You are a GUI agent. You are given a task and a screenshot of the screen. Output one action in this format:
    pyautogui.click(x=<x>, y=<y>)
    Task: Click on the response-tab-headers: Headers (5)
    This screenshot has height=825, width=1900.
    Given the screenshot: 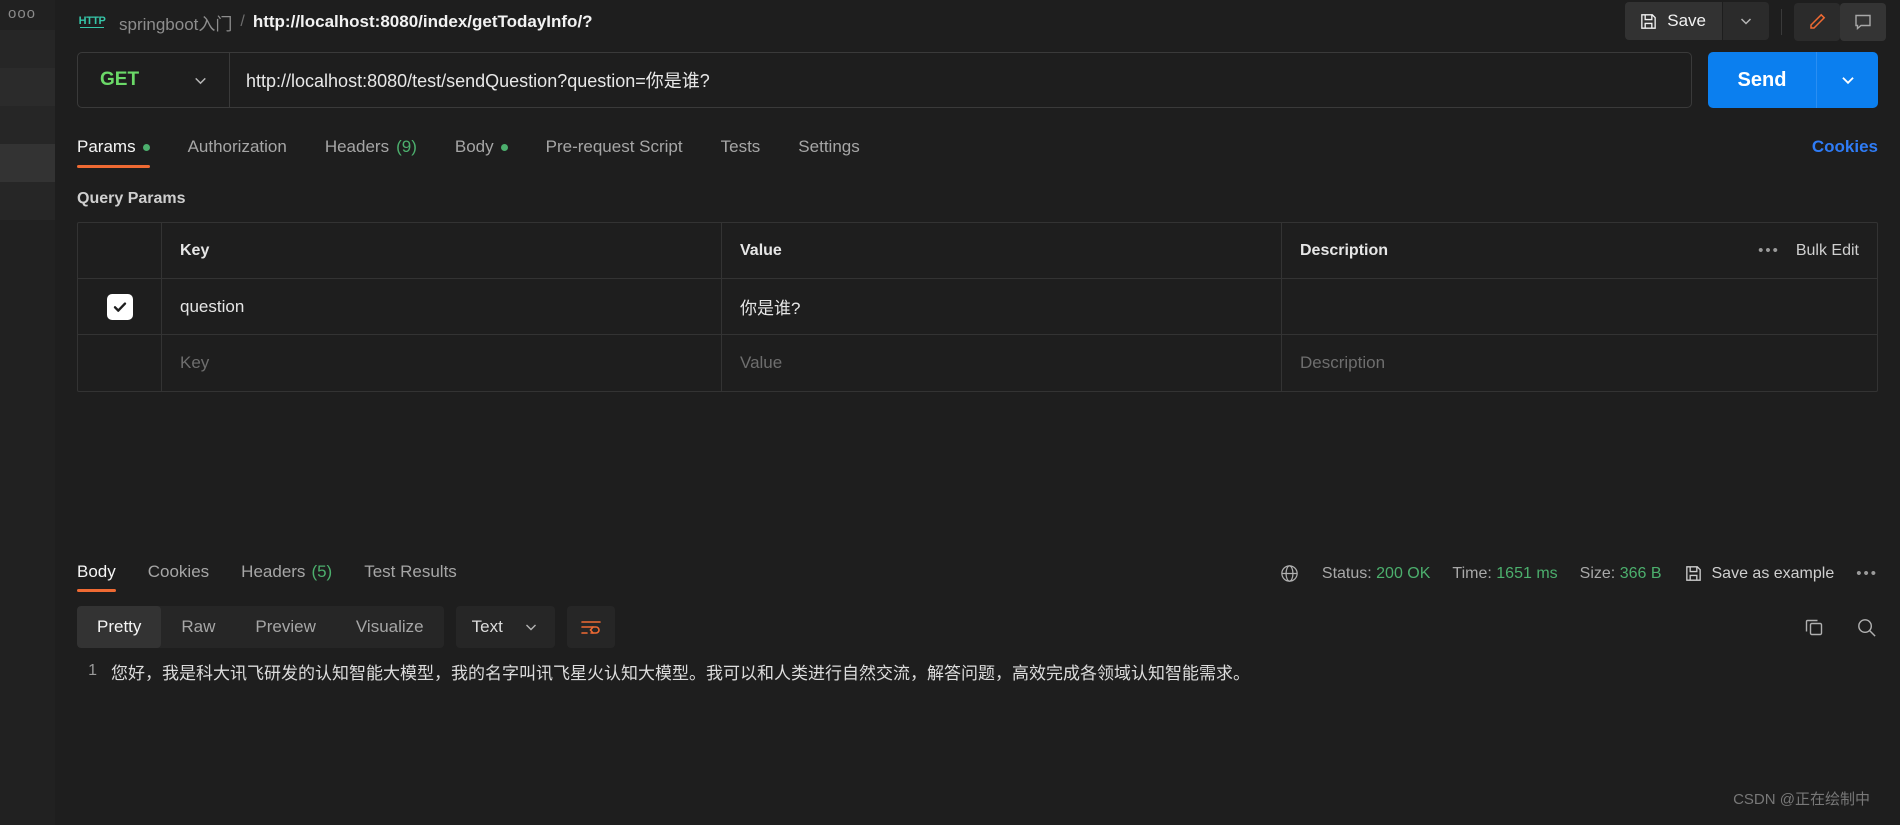 What is the action you would take?
    pyautogui.click(x=286, y=577)
    